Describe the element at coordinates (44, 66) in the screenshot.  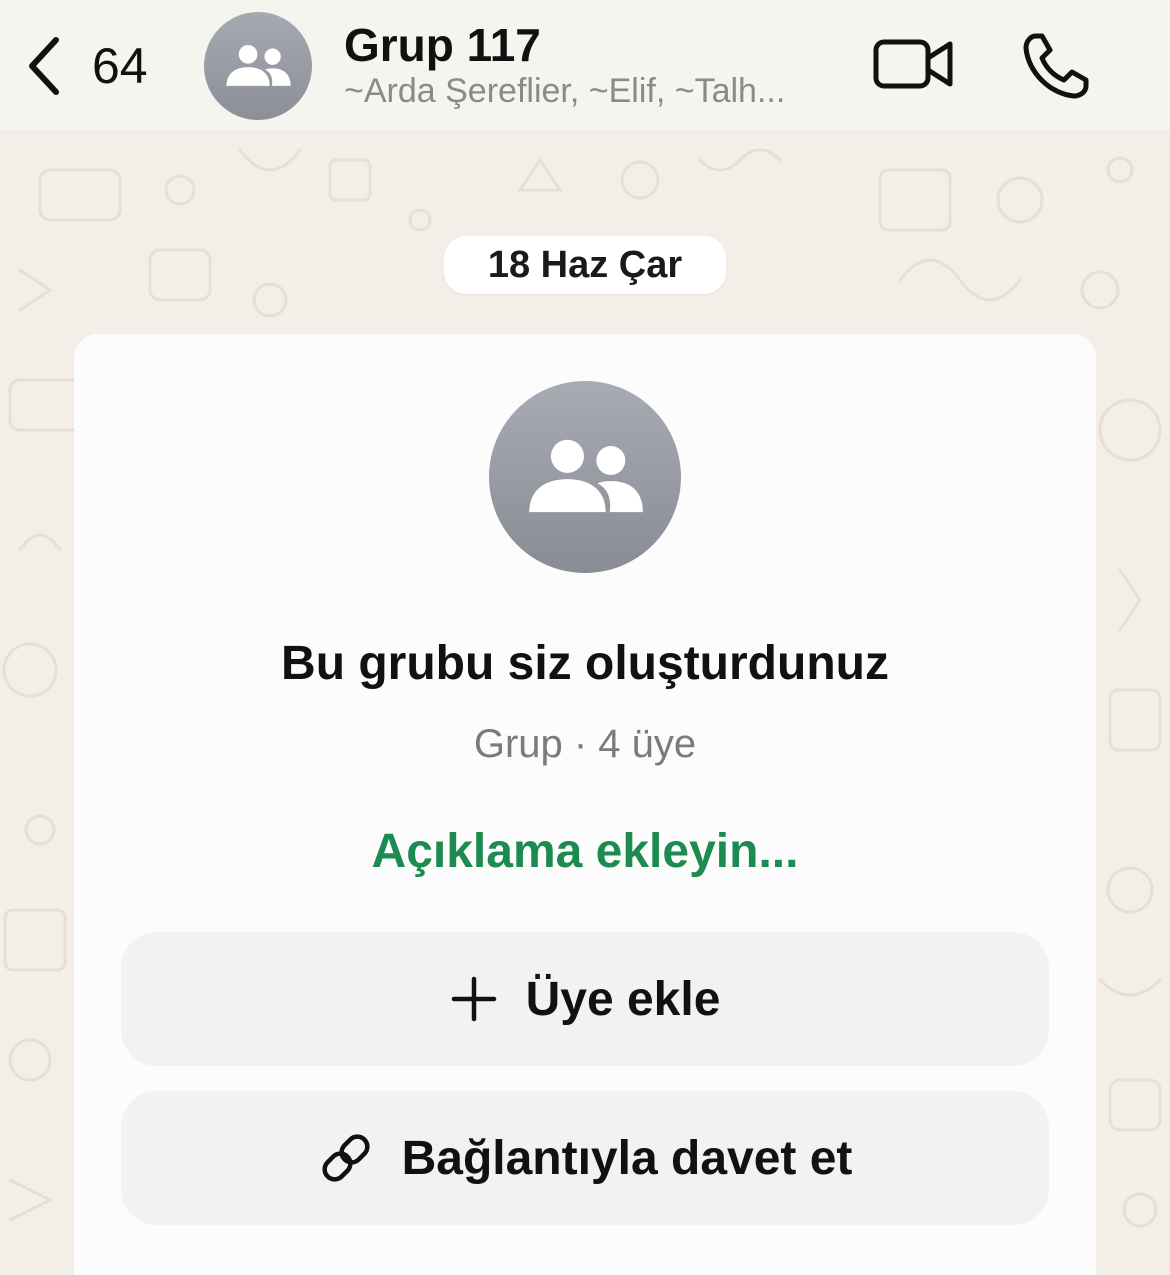
I see `chevron-left-icon` at that location.